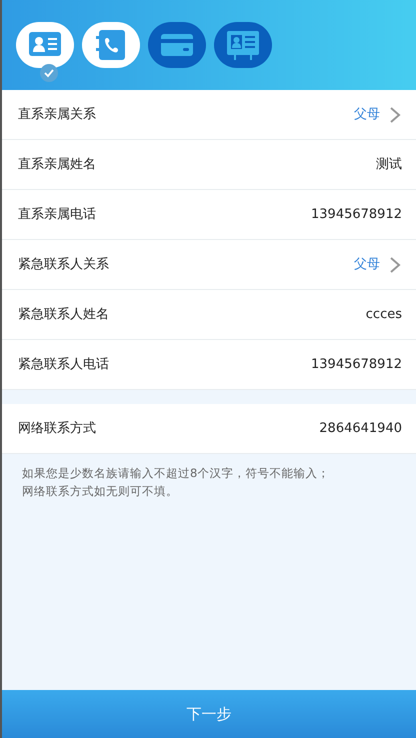  I want to click on field-label: 紧急联系人关系, so click(63, 265).